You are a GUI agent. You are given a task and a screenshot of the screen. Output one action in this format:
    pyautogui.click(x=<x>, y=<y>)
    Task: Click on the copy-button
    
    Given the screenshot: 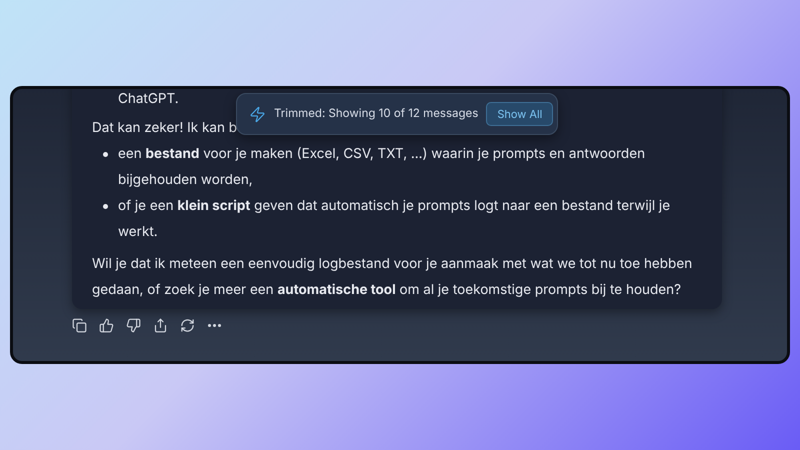 What is the action you would take?
    pyautogui.click(x=79, y=325)
    